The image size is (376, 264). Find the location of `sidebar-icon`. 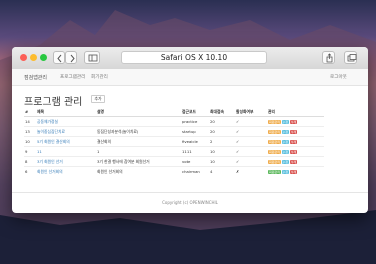

sidebar-icon is located at coordinates (93, 58).